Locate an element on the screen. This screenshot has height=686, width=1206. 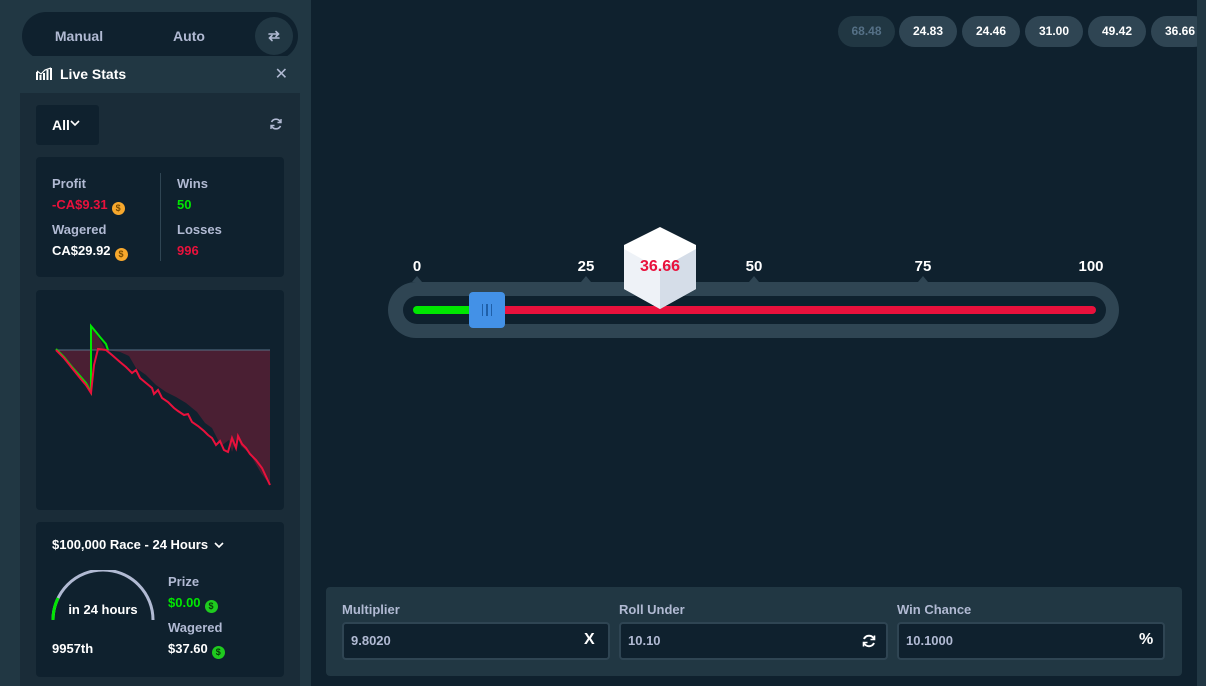
multiplier-x-icon: X is located at coordinates (589, 639).